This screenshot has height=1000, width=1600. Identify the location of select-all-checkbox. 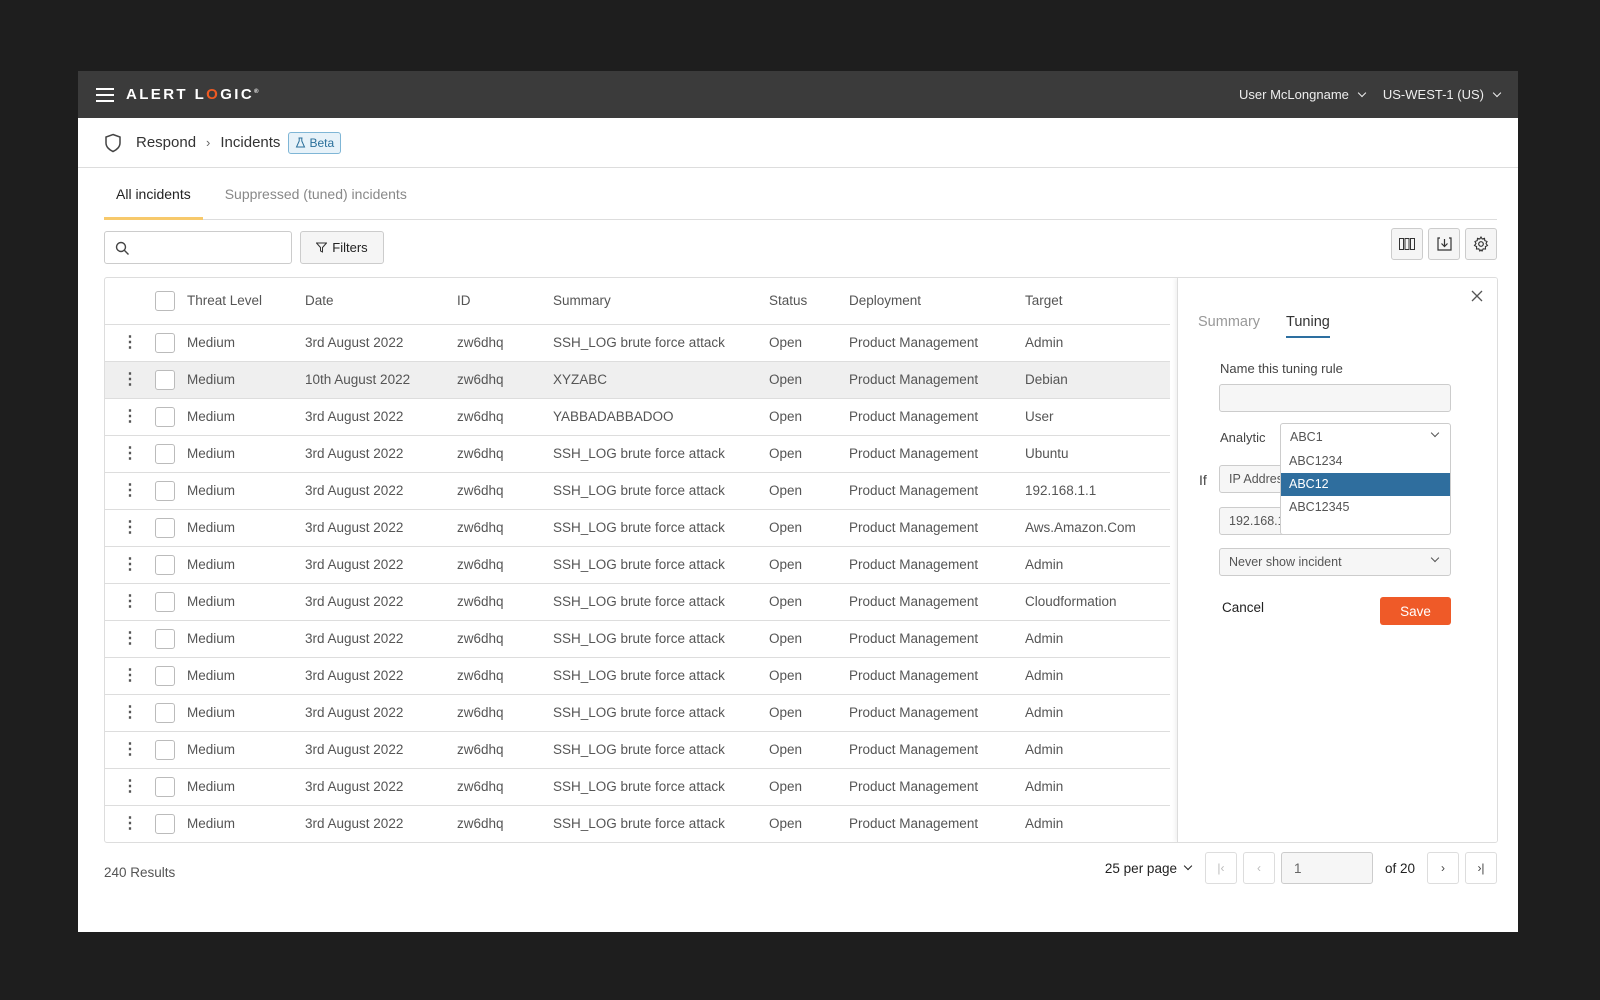
(165, 300).